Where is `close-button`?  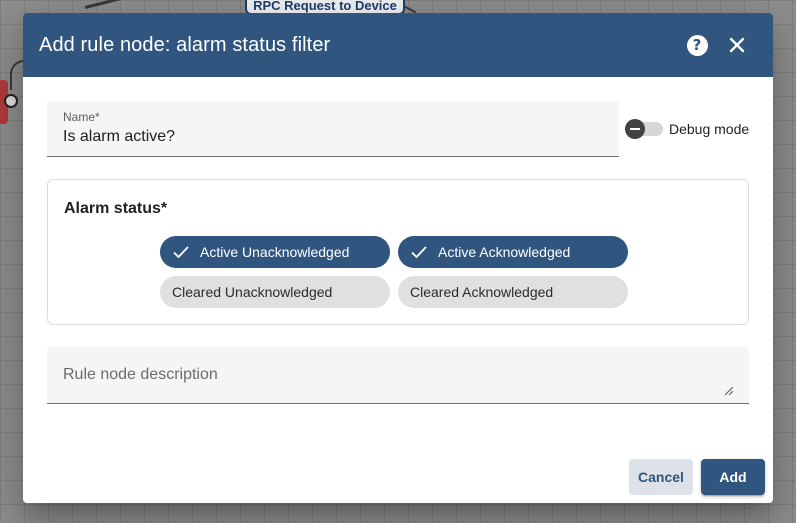 close-button is located at coordinates (737, 45).